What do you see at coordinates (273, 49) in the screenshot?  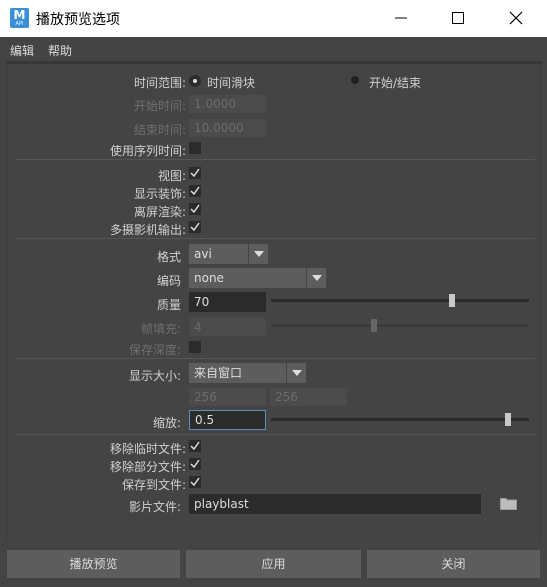 I see `menu-bar: 编辑 帮助` at bounding box center [273, 49].